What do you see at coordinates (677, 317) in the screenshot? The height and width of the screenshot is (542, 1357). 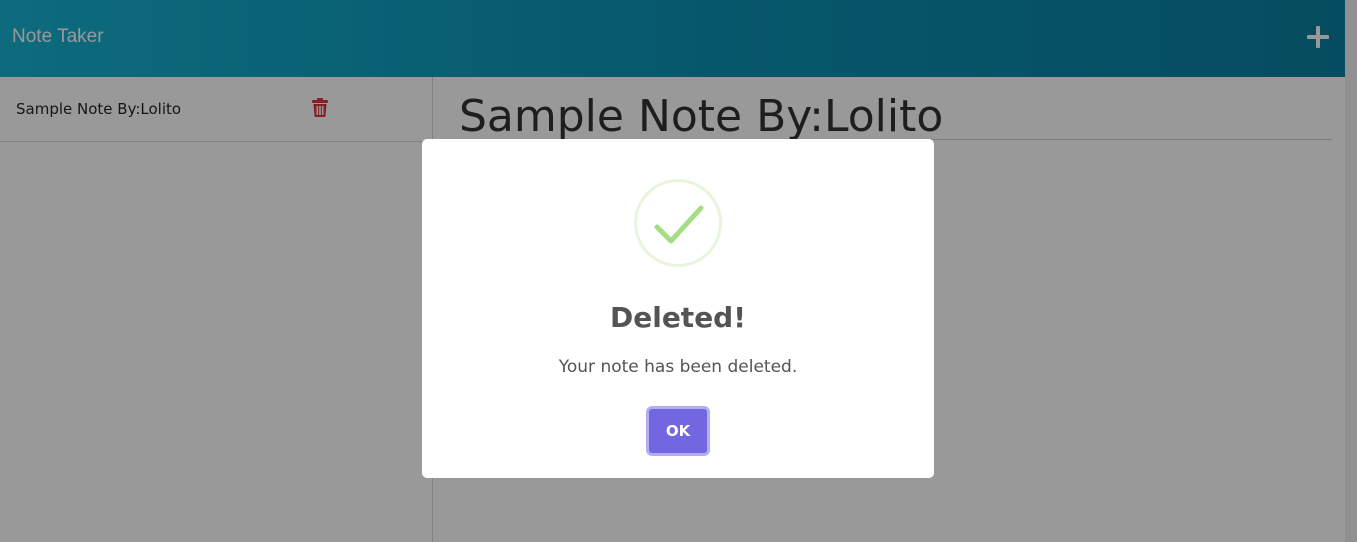 I see `dialog-title: Deleted!` at bounding box center [677, 317].